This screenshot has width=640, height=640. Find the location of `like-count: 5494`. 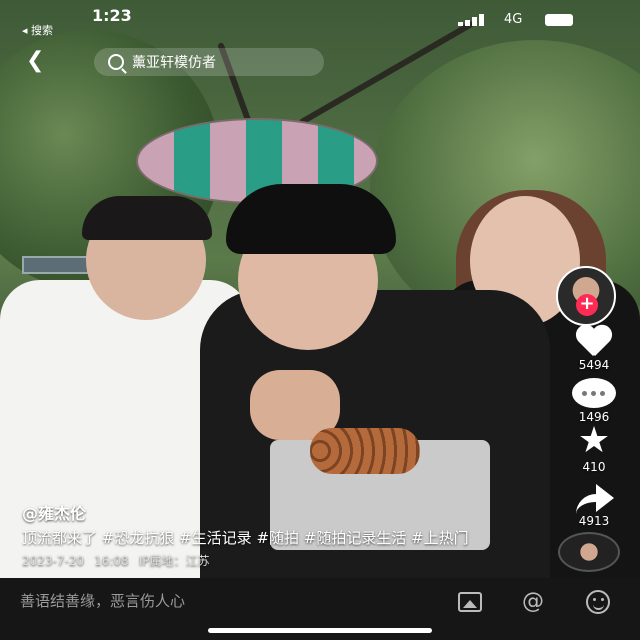

like-count: 5494 is located at coordinates (594, 365).